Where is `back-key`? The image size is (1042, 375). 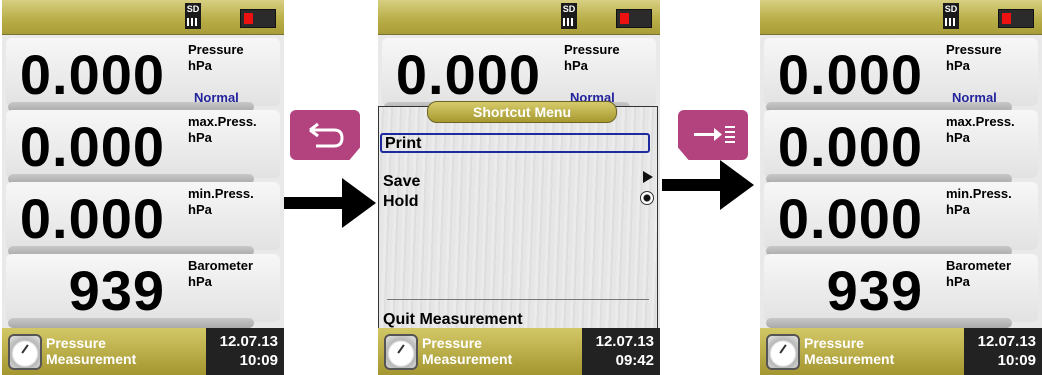 back-key is located at coordinates (325, 135).